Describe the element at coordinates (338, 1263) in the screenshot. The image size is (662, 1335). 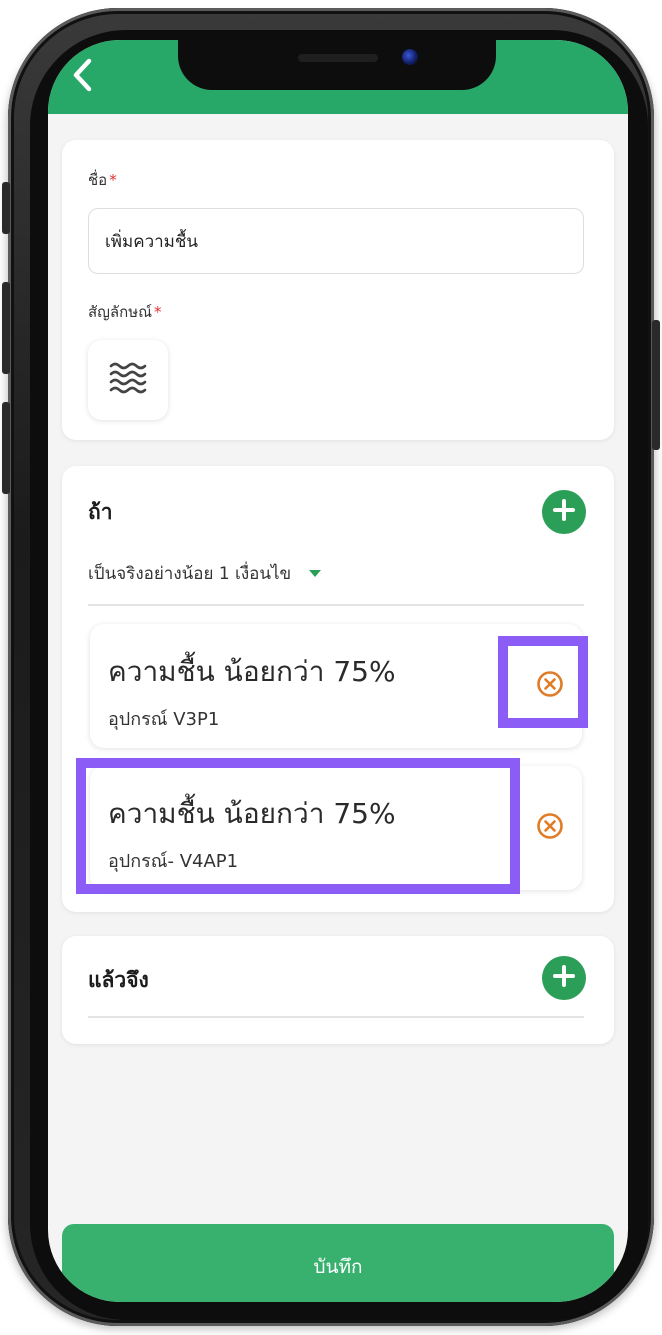
I see `save-button: บันทึก` at that location.